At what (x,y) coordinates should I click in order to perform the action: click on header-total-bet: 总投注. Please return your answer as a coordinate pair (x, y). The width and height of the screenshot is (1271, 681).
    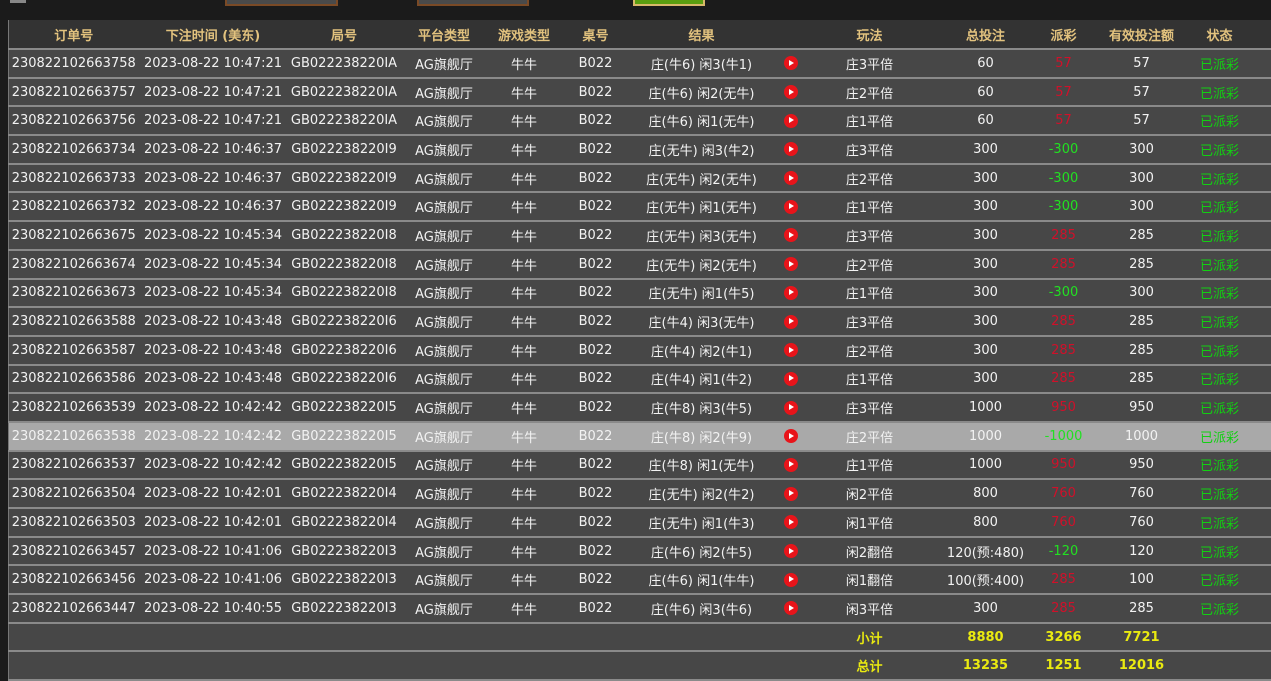
    Looking at the image, I should click on (986, 34).